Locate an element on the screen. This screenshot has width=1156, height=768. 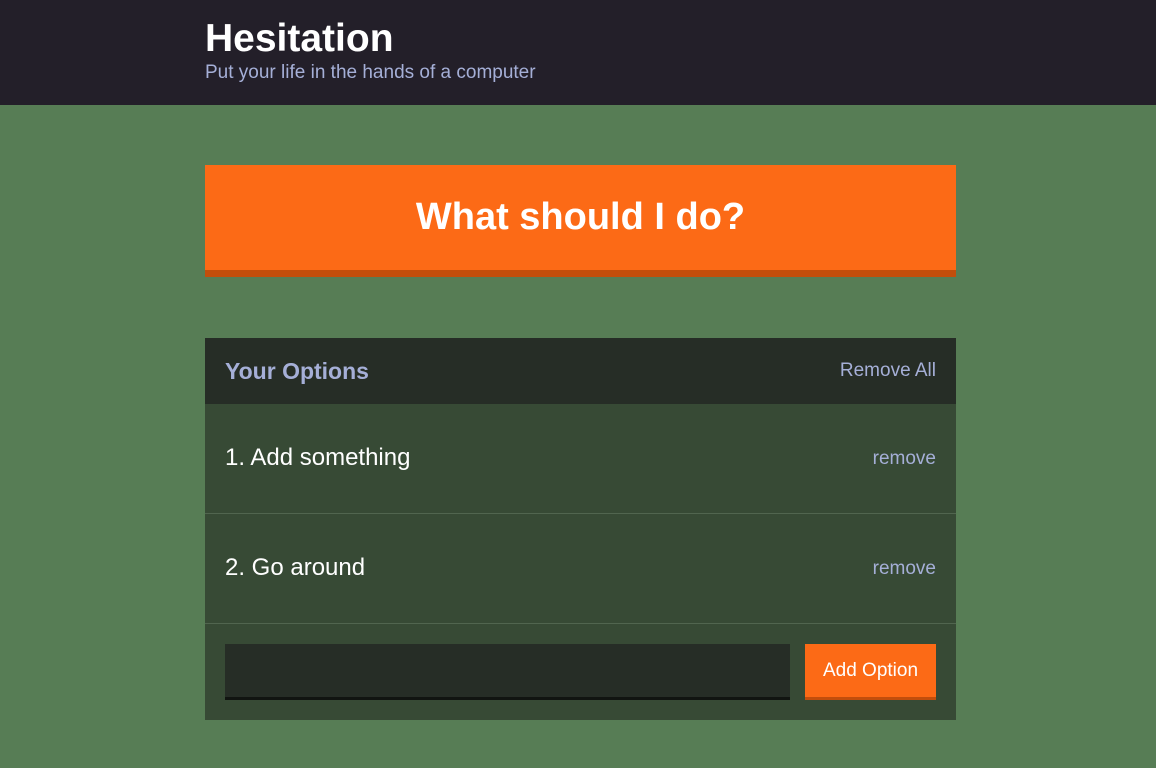
option-item: 2. Go around remove is located at coordinates (580, 569).